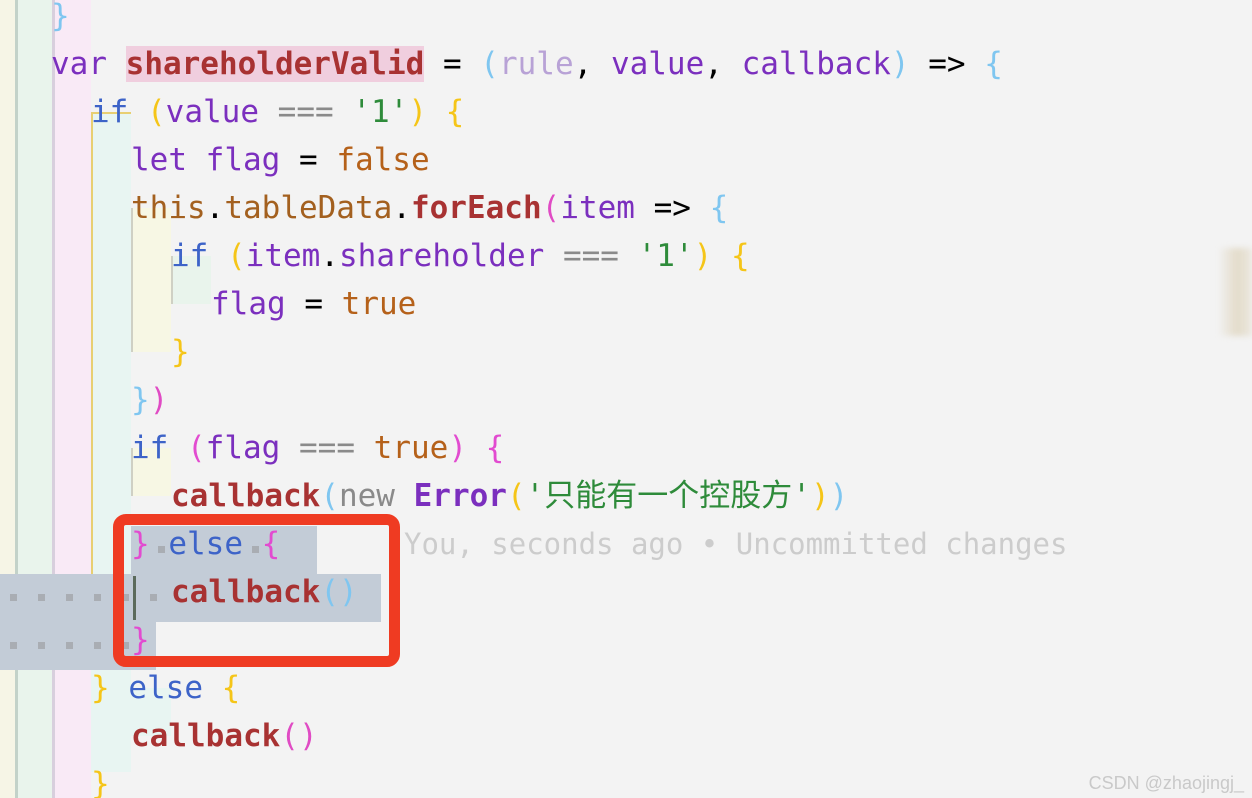 The width and height of the screenshot is (1252, 798). What do you see at coordinates (668, 496) in the screenshot?
I see `code-token: '只能有一个控股方'` at bounding box center [668, 496].